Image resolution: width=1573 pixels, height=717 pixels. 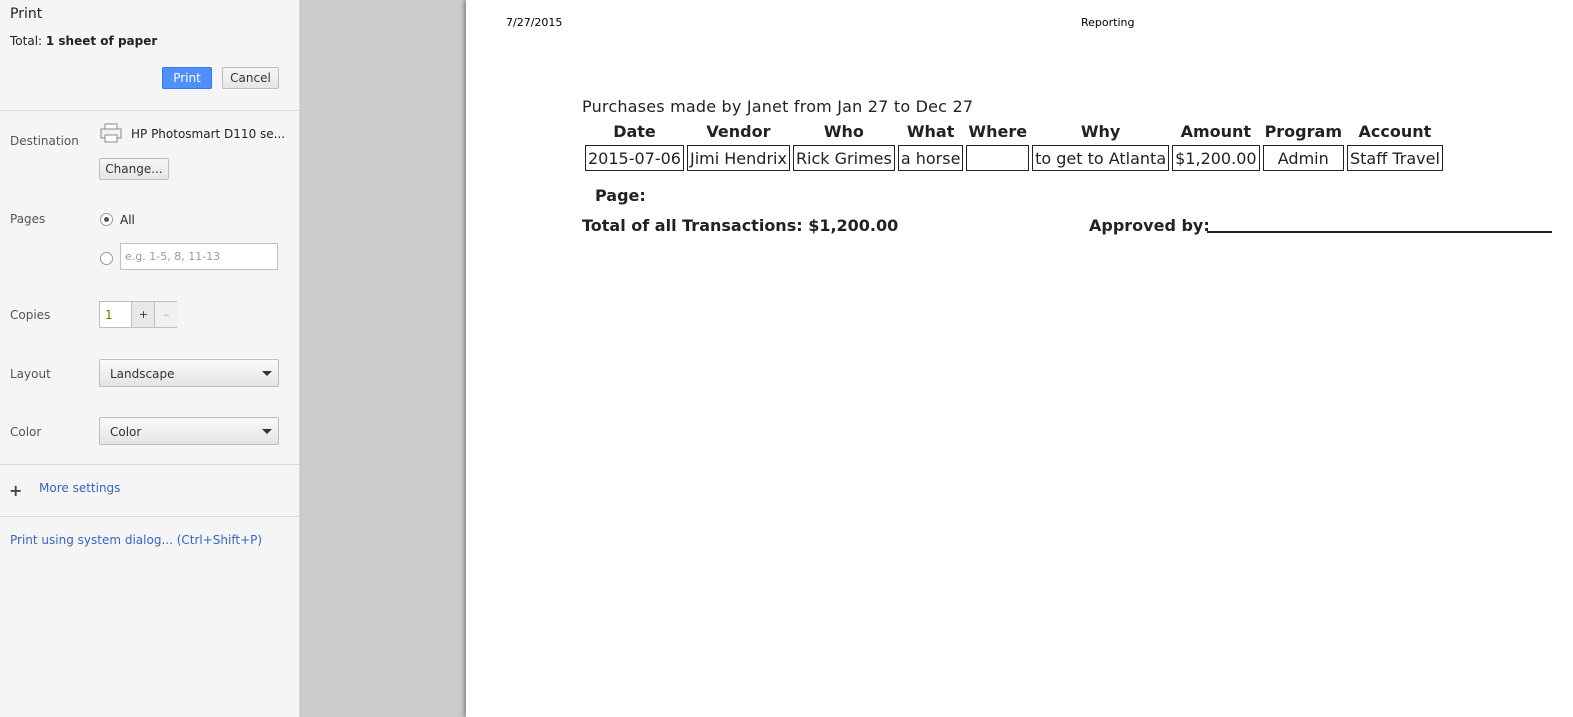 What do you see at coordinates (930, 158) in the screenshot?
I see `table-cell: a horse` at bounding box center [930, 158].